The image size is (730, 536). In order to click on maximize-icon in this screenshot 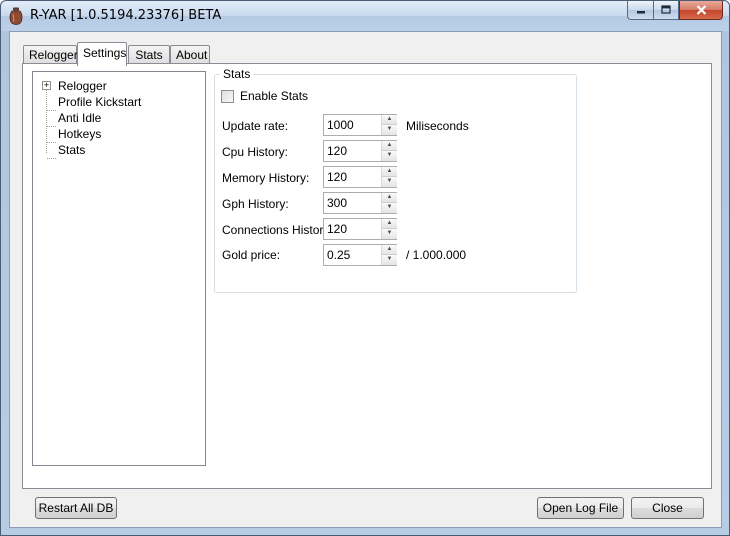, I will do `click(666, 9)`.